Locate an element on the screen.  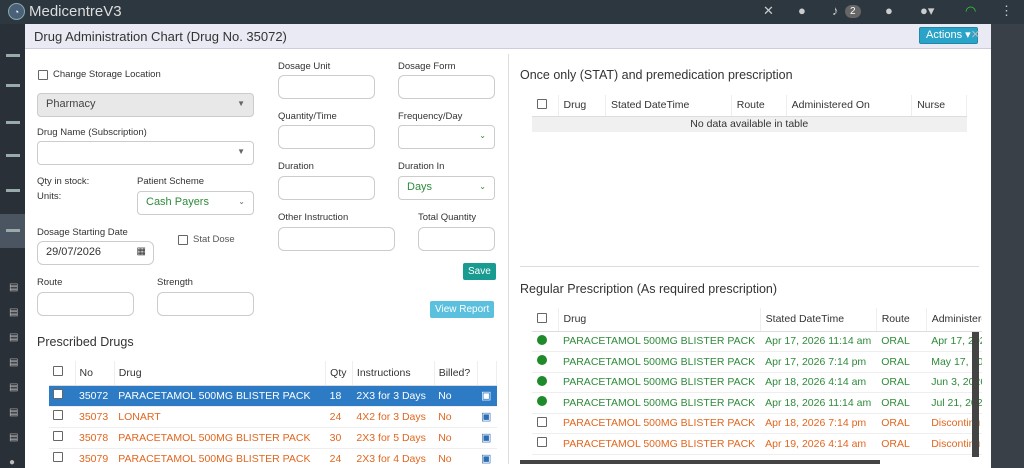
change-storage-checkbox is located at coordinates (43, 75).